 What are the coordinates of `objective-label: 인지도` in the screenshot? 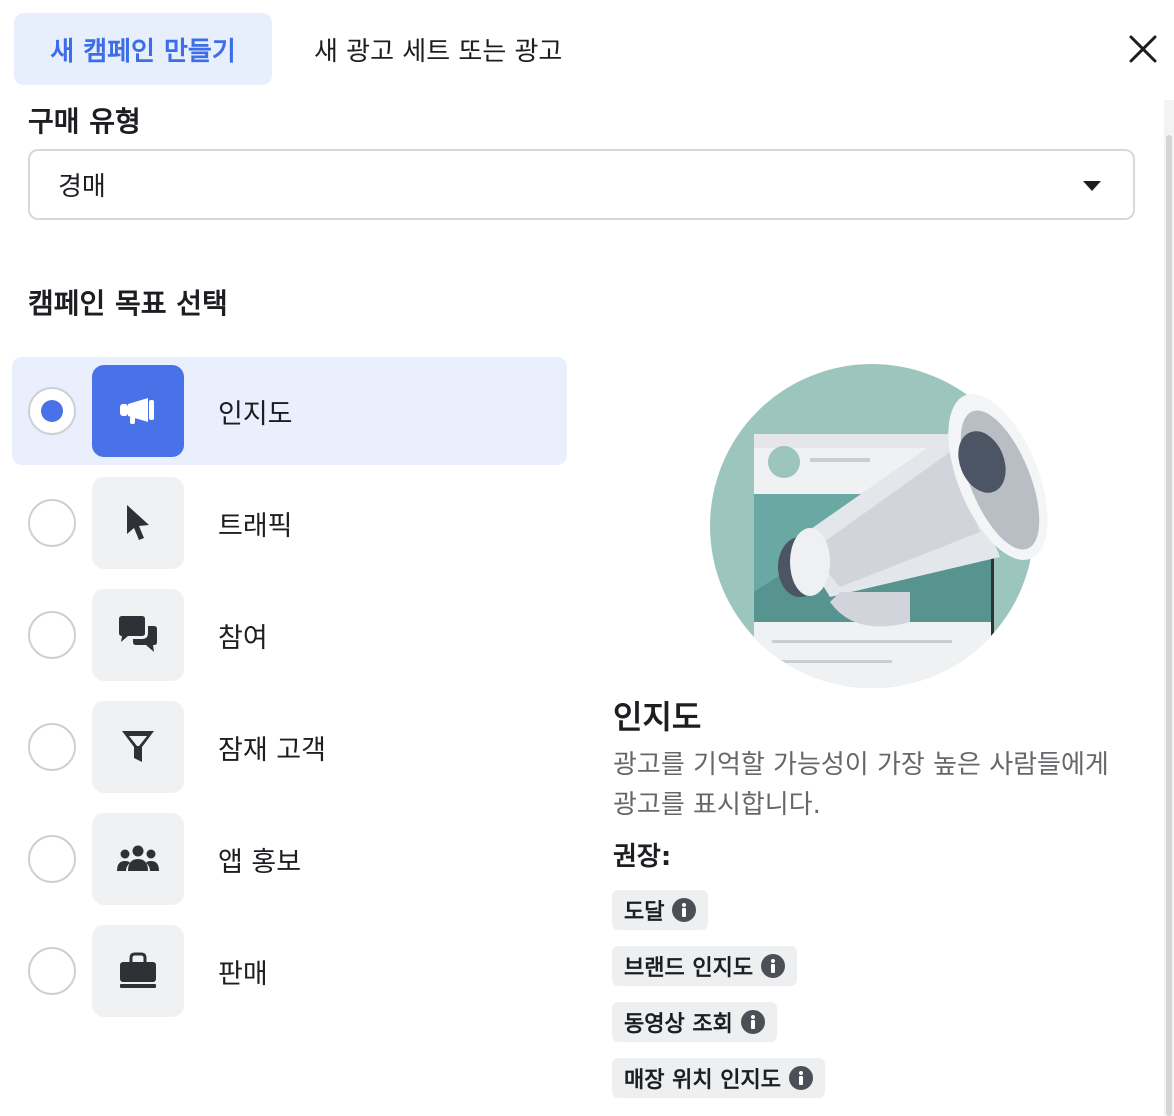 It's located at (255, 414).